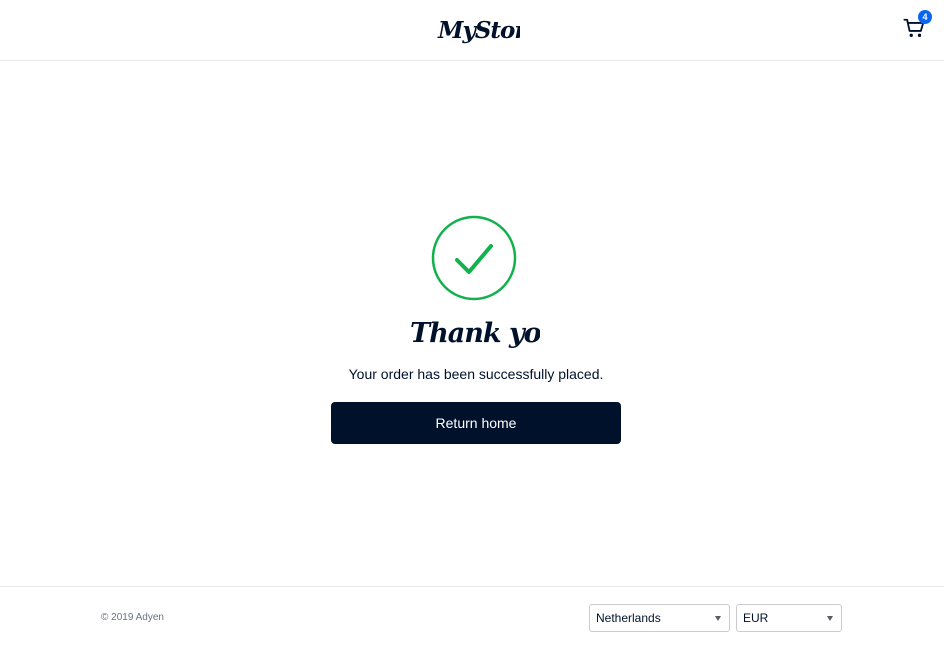 The image size is (944, 648). What do you see at coordinates (789, 618) in the screenshot?
I see `currency-select: EUR` at bounding box center [789, 618].